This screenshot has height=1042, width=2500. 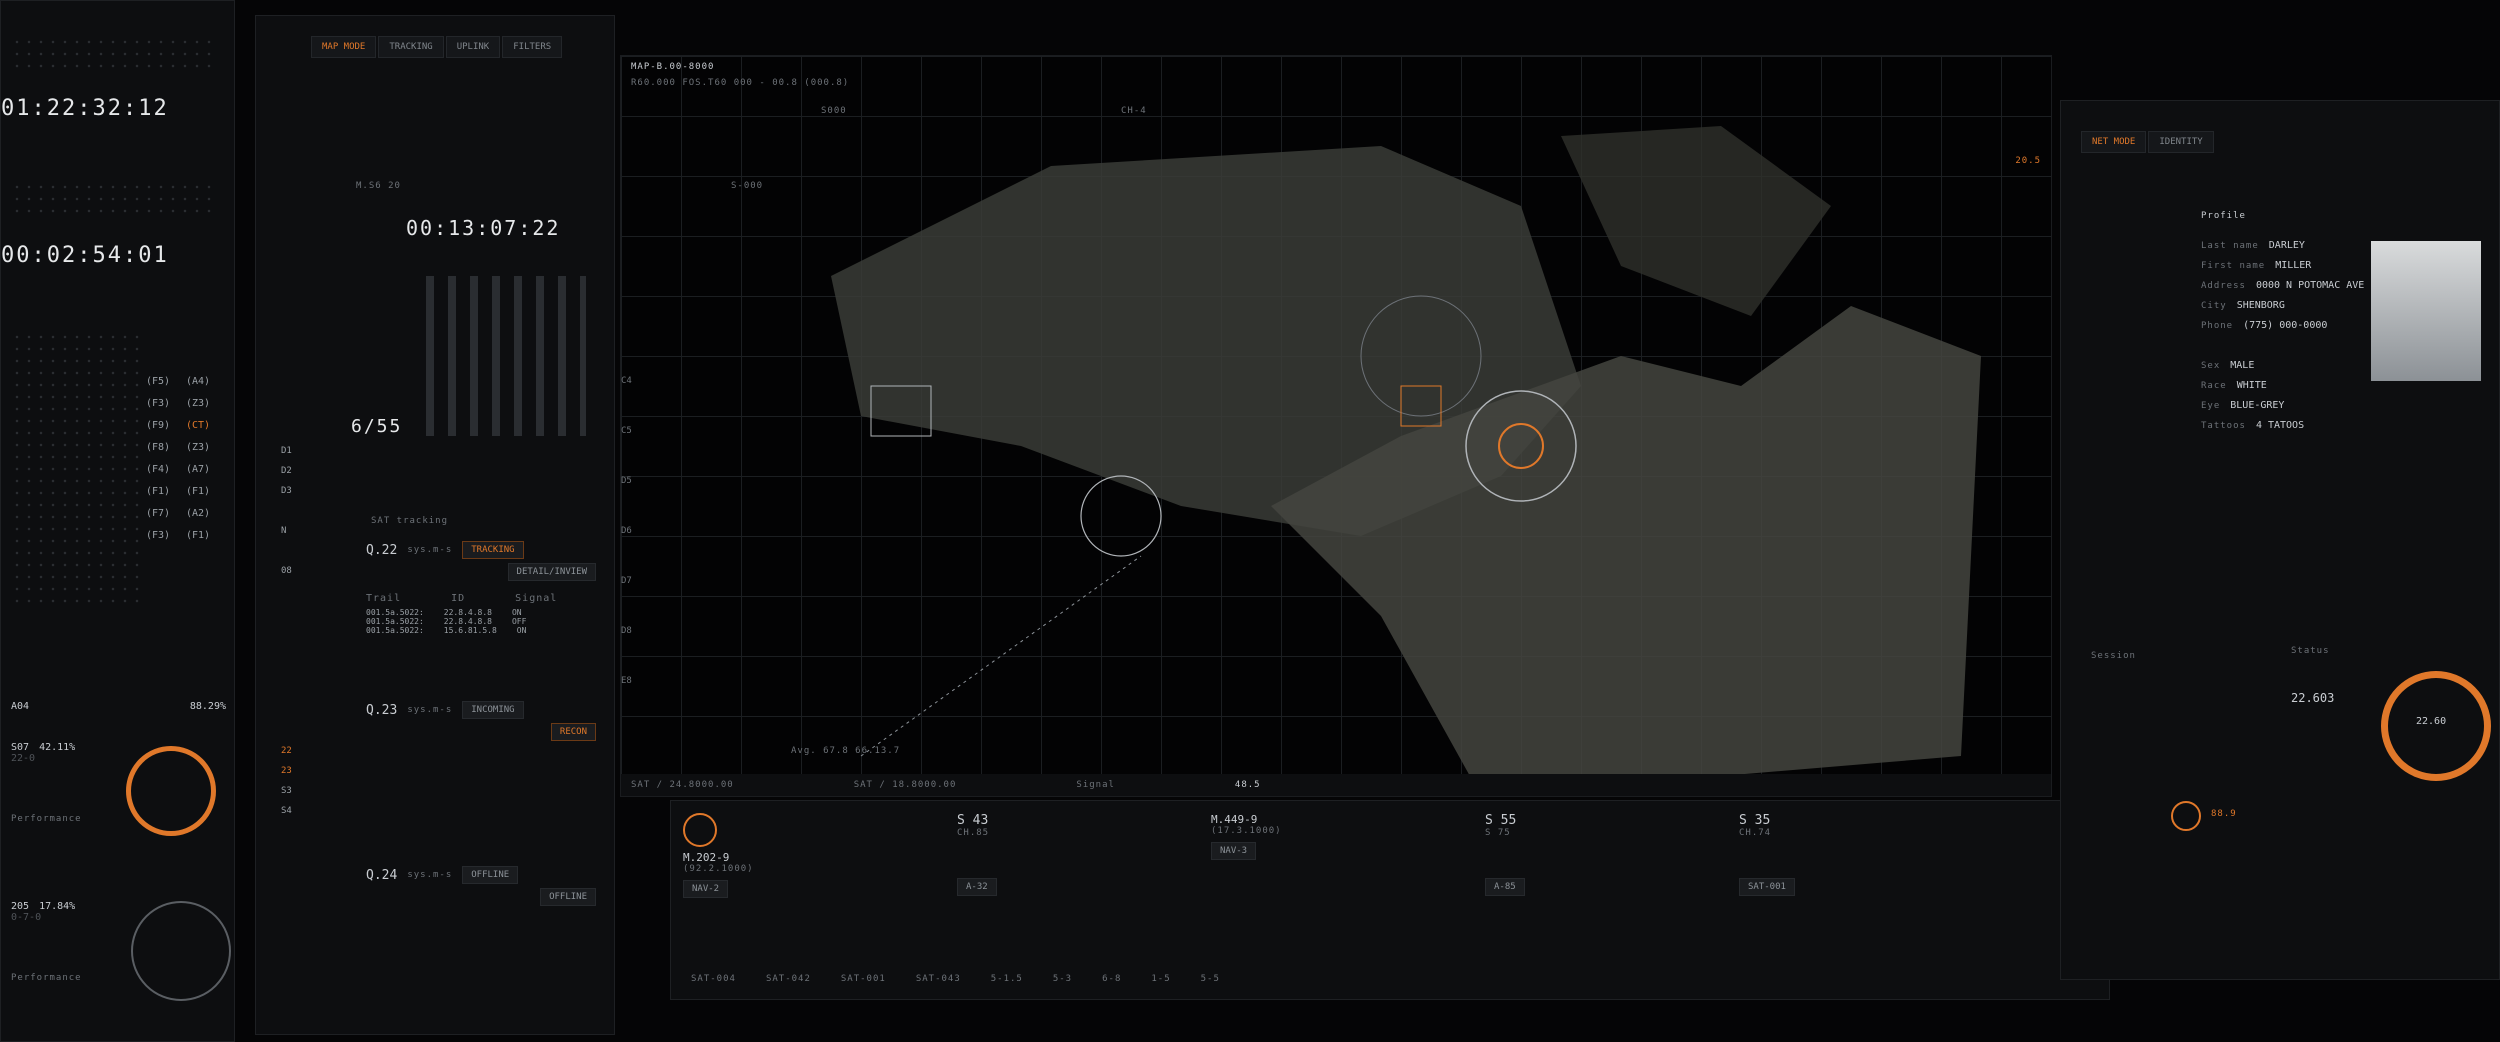 I want to click on tab-identity: IDENTITY, so click(x=2181, y=142).